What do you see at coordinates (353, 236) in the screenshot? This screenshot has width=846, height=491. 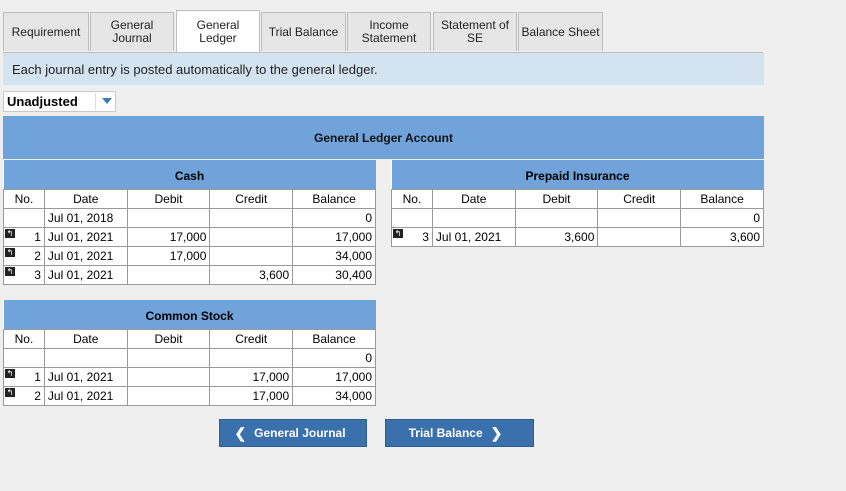 I see `entry-balance-value: 17,000` at bounding box center [353, 236].